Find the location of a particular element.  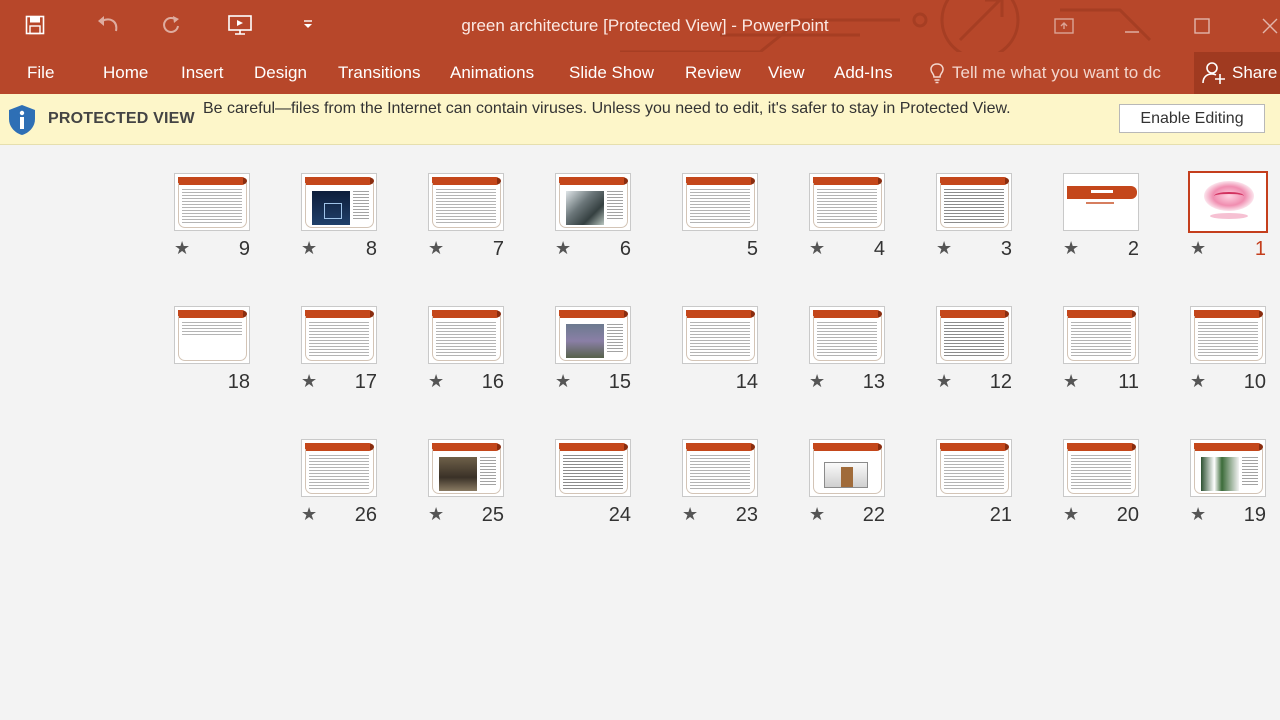

slide-thumbnail: ★ 26 is located at coordinates (339, 482).